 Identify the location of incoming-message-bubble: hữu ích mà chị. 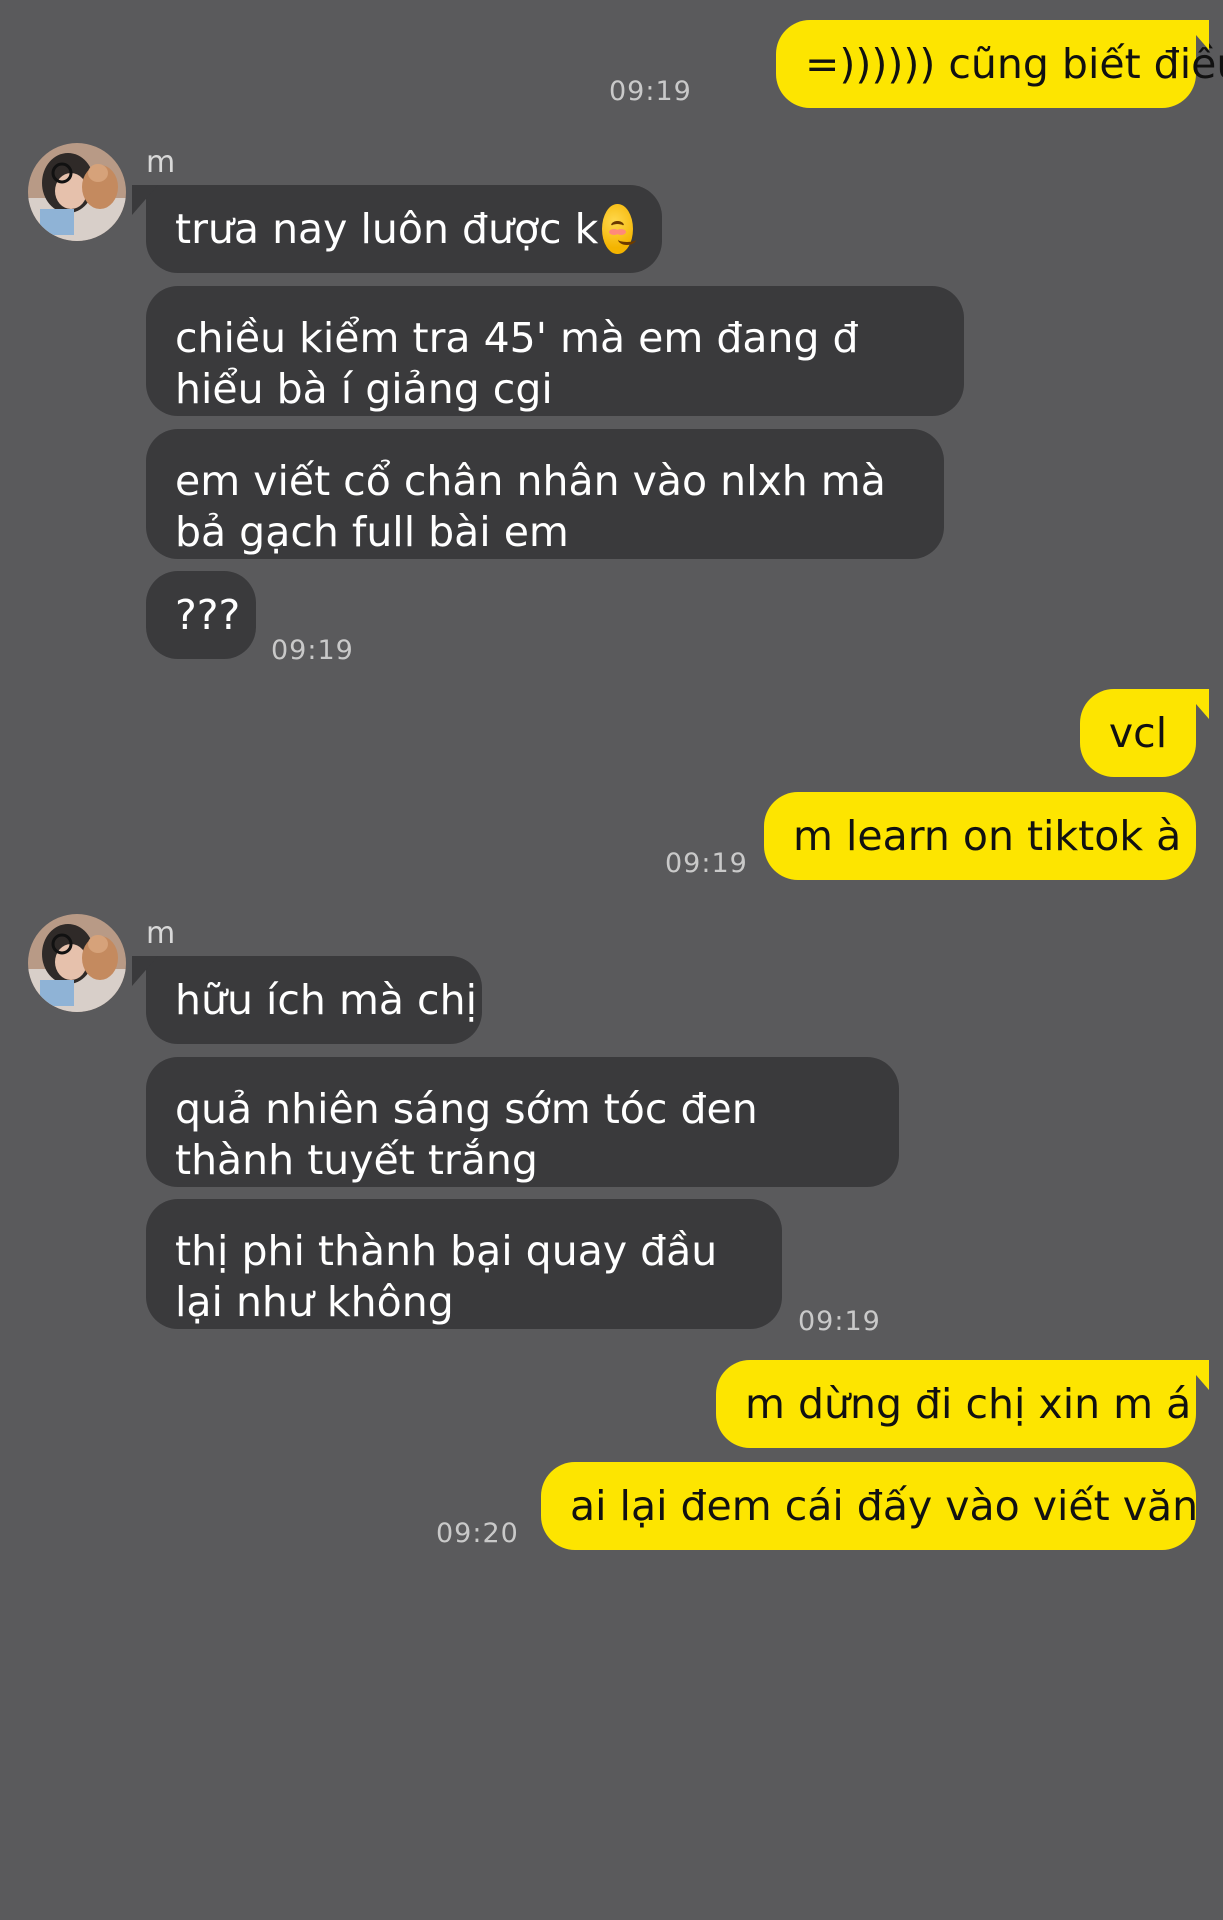
(314, 1000).